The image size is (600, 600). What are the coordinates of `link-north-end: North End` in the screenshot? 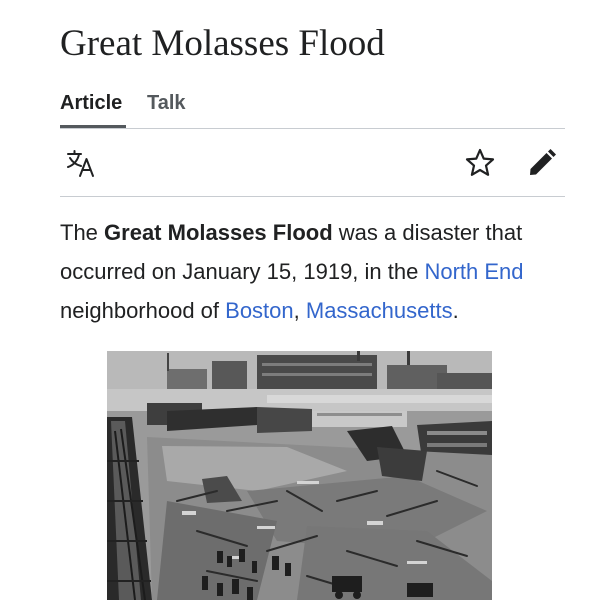 It's located at (473, 271).